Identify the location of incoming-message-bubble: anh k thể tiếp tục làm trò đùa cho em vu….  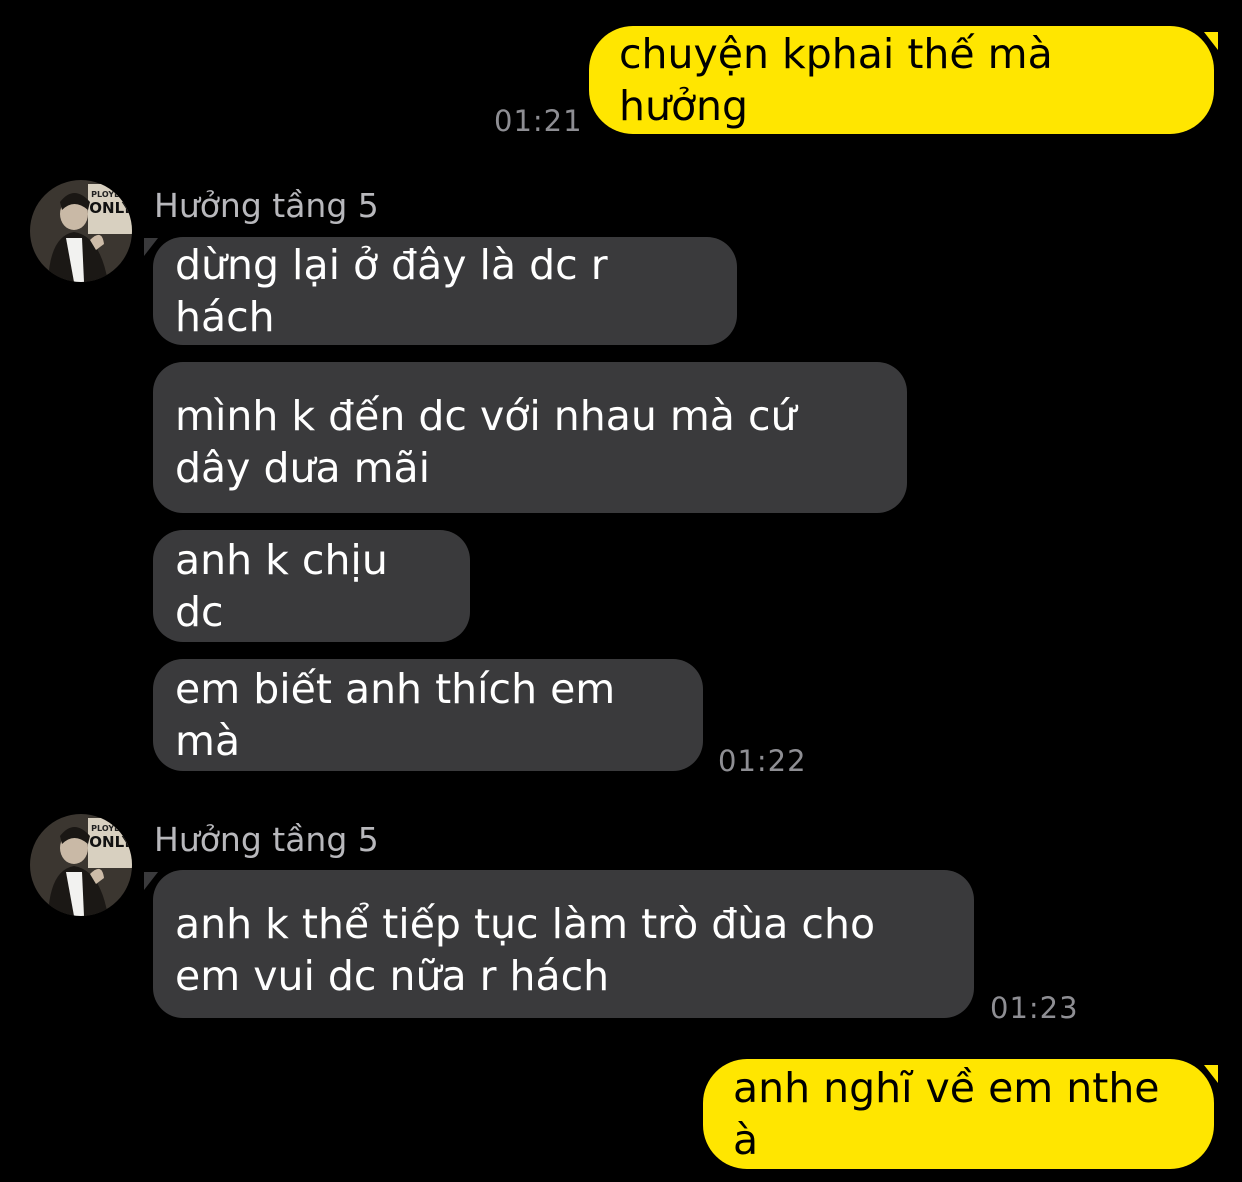
(563, 944).